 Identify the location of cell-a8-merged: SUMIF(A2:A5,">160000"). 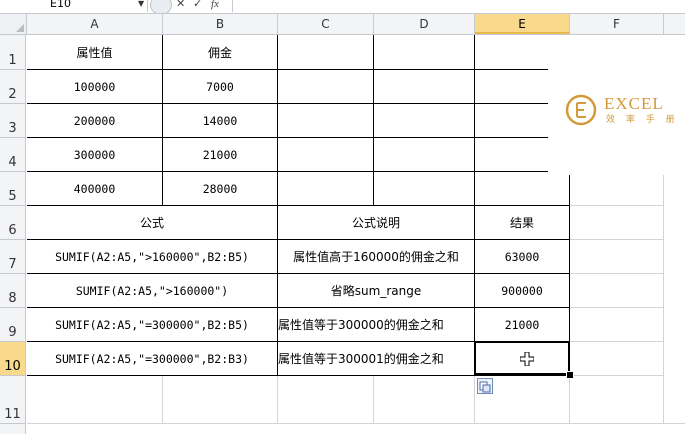
(152, 291).